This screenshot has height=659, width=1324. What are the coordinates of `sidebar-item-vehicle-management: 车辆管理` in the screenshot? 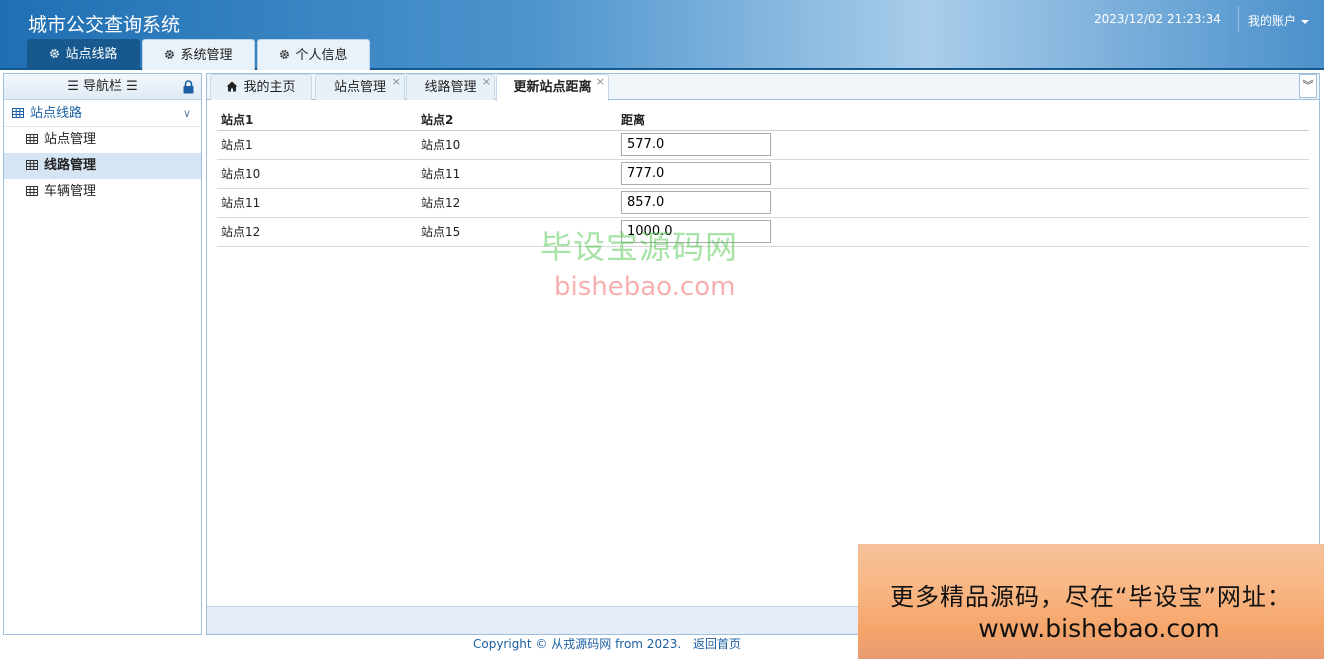 It's located at (102, 192).